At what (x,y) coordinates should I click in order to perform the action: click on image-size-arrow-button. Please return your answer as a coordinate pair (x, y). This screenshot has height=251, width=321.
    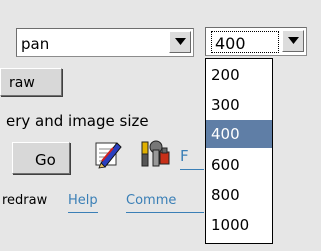
    Looking at the image, I should click on (293, 41).